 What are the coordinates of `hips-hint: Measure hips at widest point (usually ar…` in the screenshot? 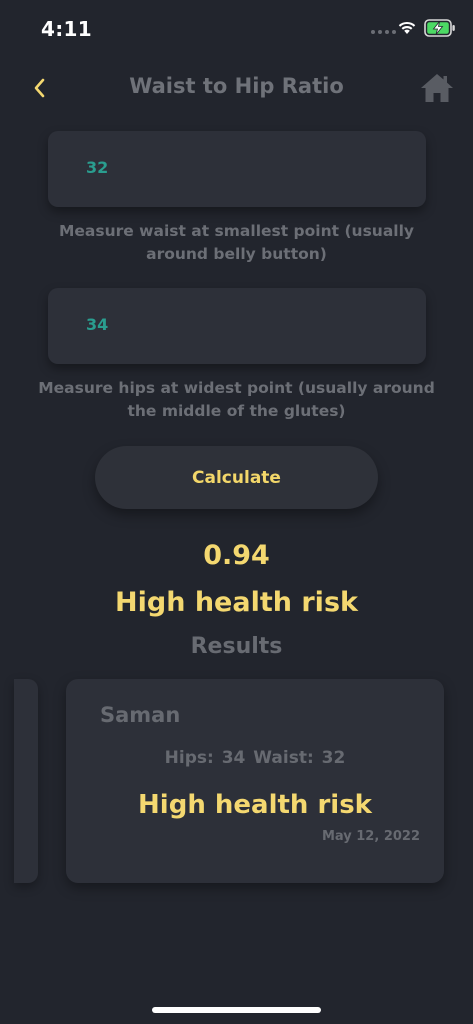 It's located at (236, 399).